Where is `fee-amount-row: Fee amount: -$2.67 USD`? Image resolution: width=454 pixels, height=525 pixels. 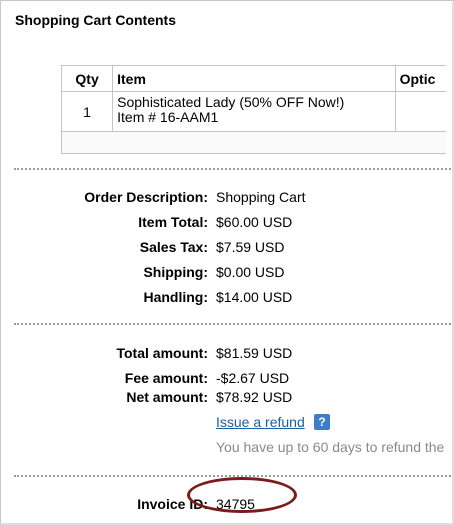 fee-amount-row: Fee amount: -$2.67 USD is located at coordinates (227, 378).